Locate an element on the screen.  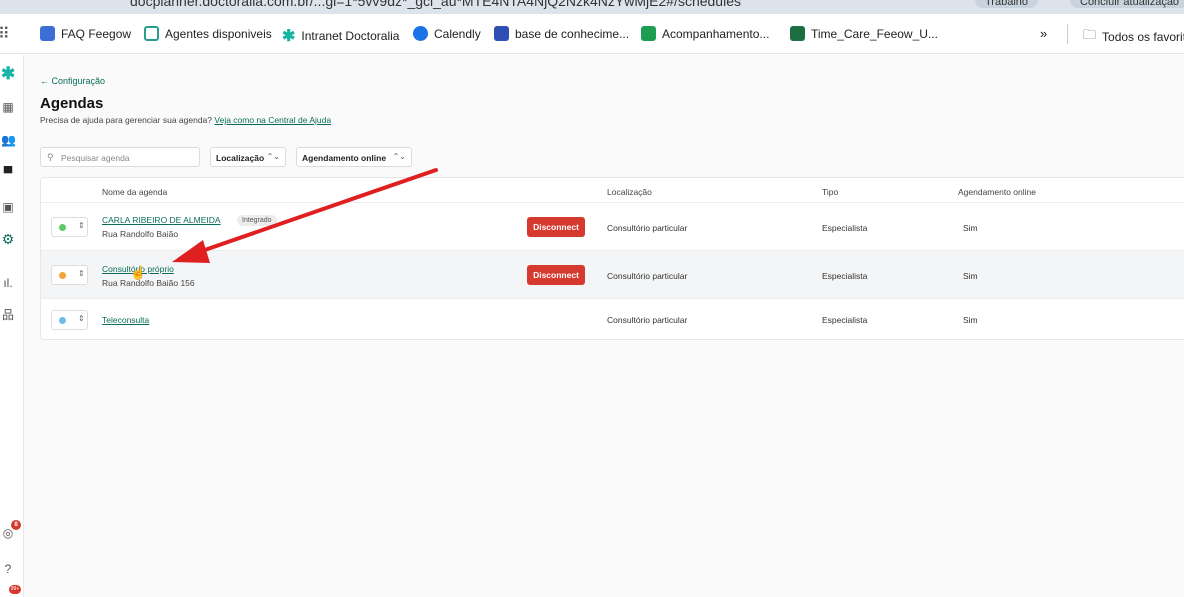
app-sidebar: ✱ ▦ 👥 ▀ ▣ ⚙ ıl. 品 ◎ 8 ? 99+ is located at coordinates (12, 326).